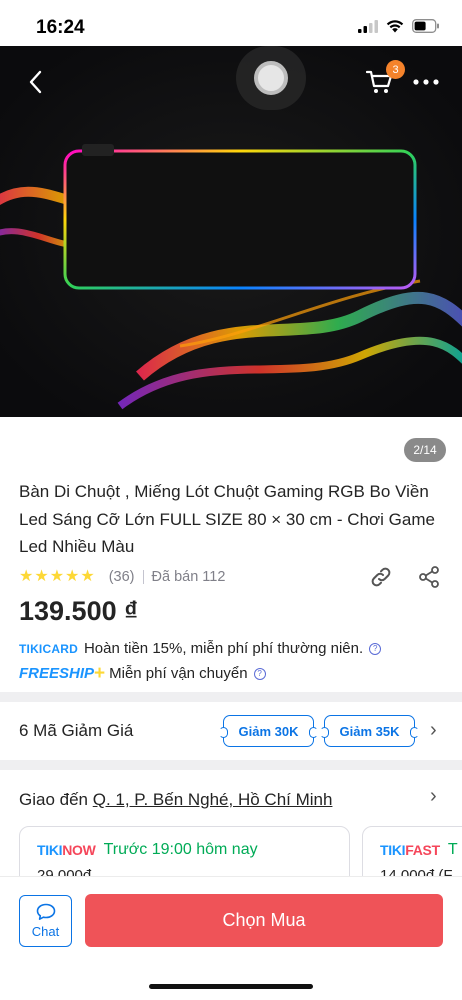  What do you see at coordinates (368, 26) in the screenshot?
I see `signal-icon` at bounding box center [368, 26].